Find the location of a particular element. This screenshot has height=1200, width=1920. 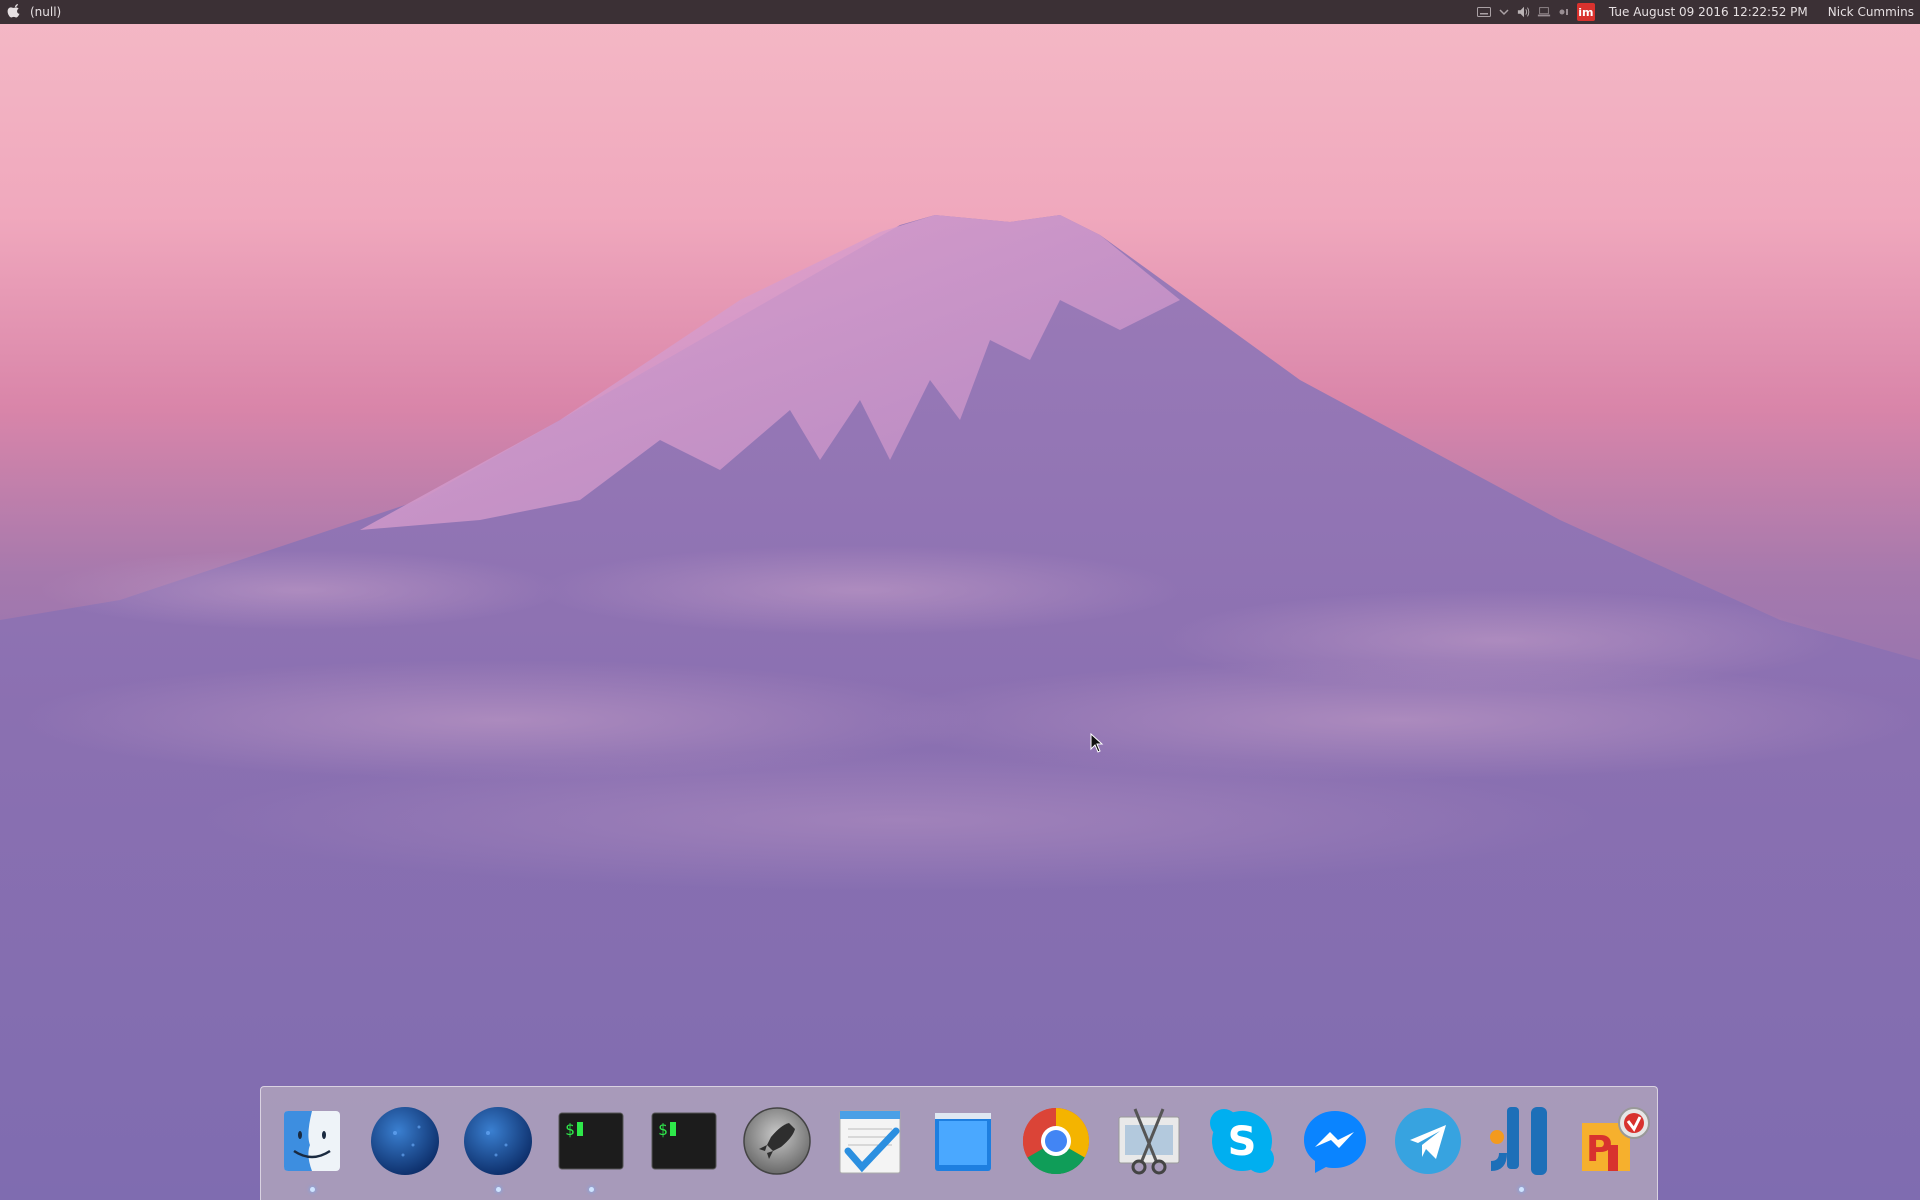

dock-item-terminal-1: $ is located at coordinates (591, 1148).